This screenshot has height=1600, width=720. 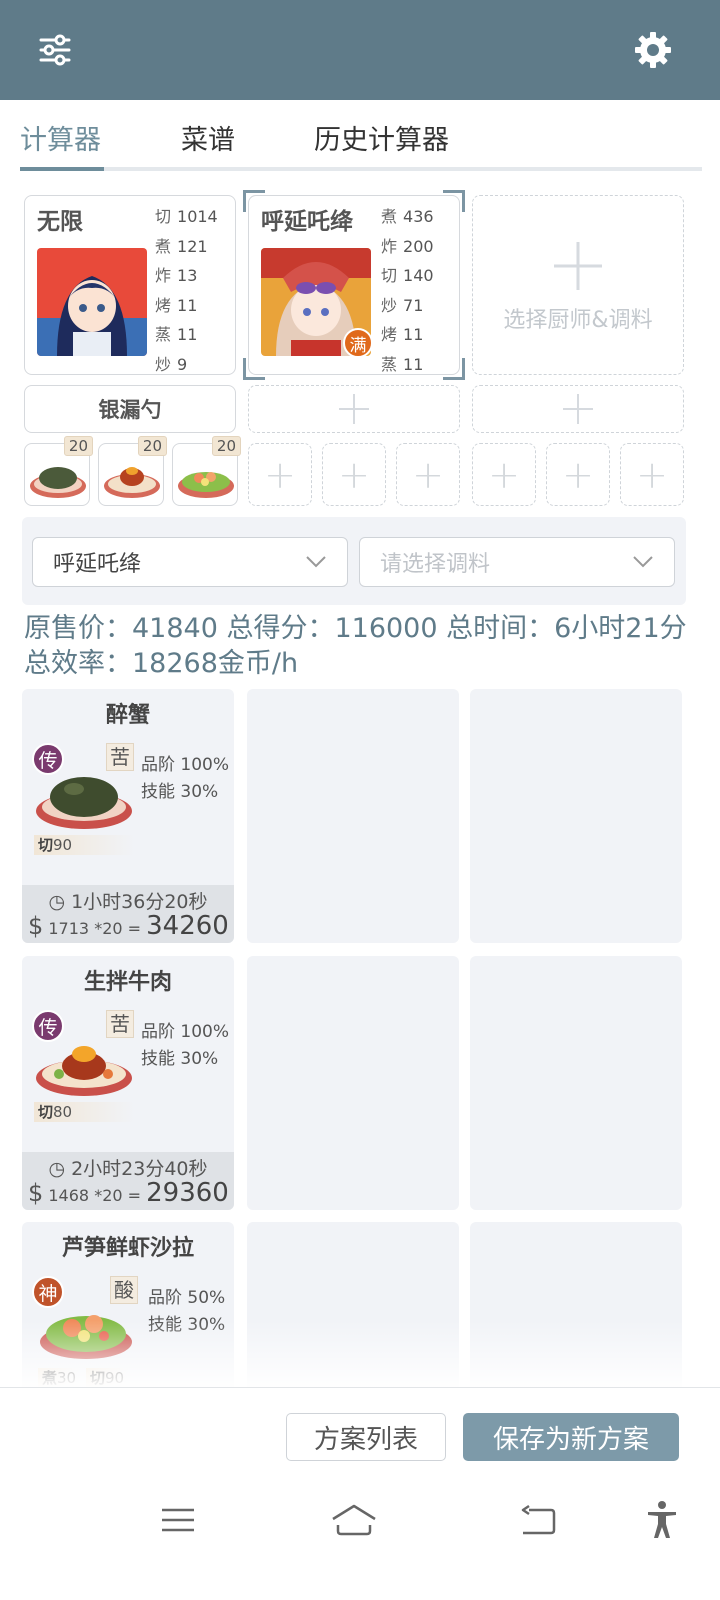 What do you see at coordinates (307, 222) in the screenshot?
I see `chef-name: 呼延吒绛` at bounding box center [307, 222].